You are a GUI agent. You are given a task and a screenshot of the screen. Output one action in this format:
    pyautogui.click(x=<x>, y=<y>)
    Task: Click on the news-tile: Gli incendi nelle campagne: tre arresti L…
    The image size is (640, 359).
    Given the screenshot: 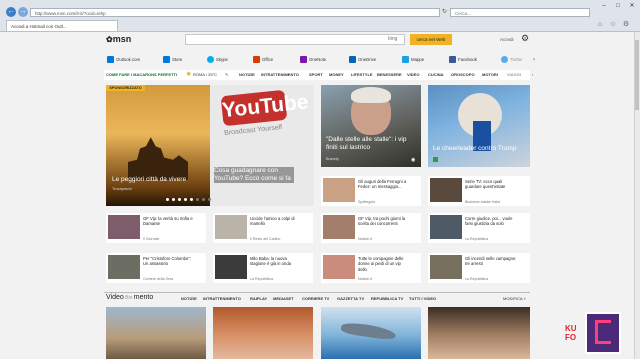 What is the action you would take?
    pyautogui.click(x=479, y=268)
    